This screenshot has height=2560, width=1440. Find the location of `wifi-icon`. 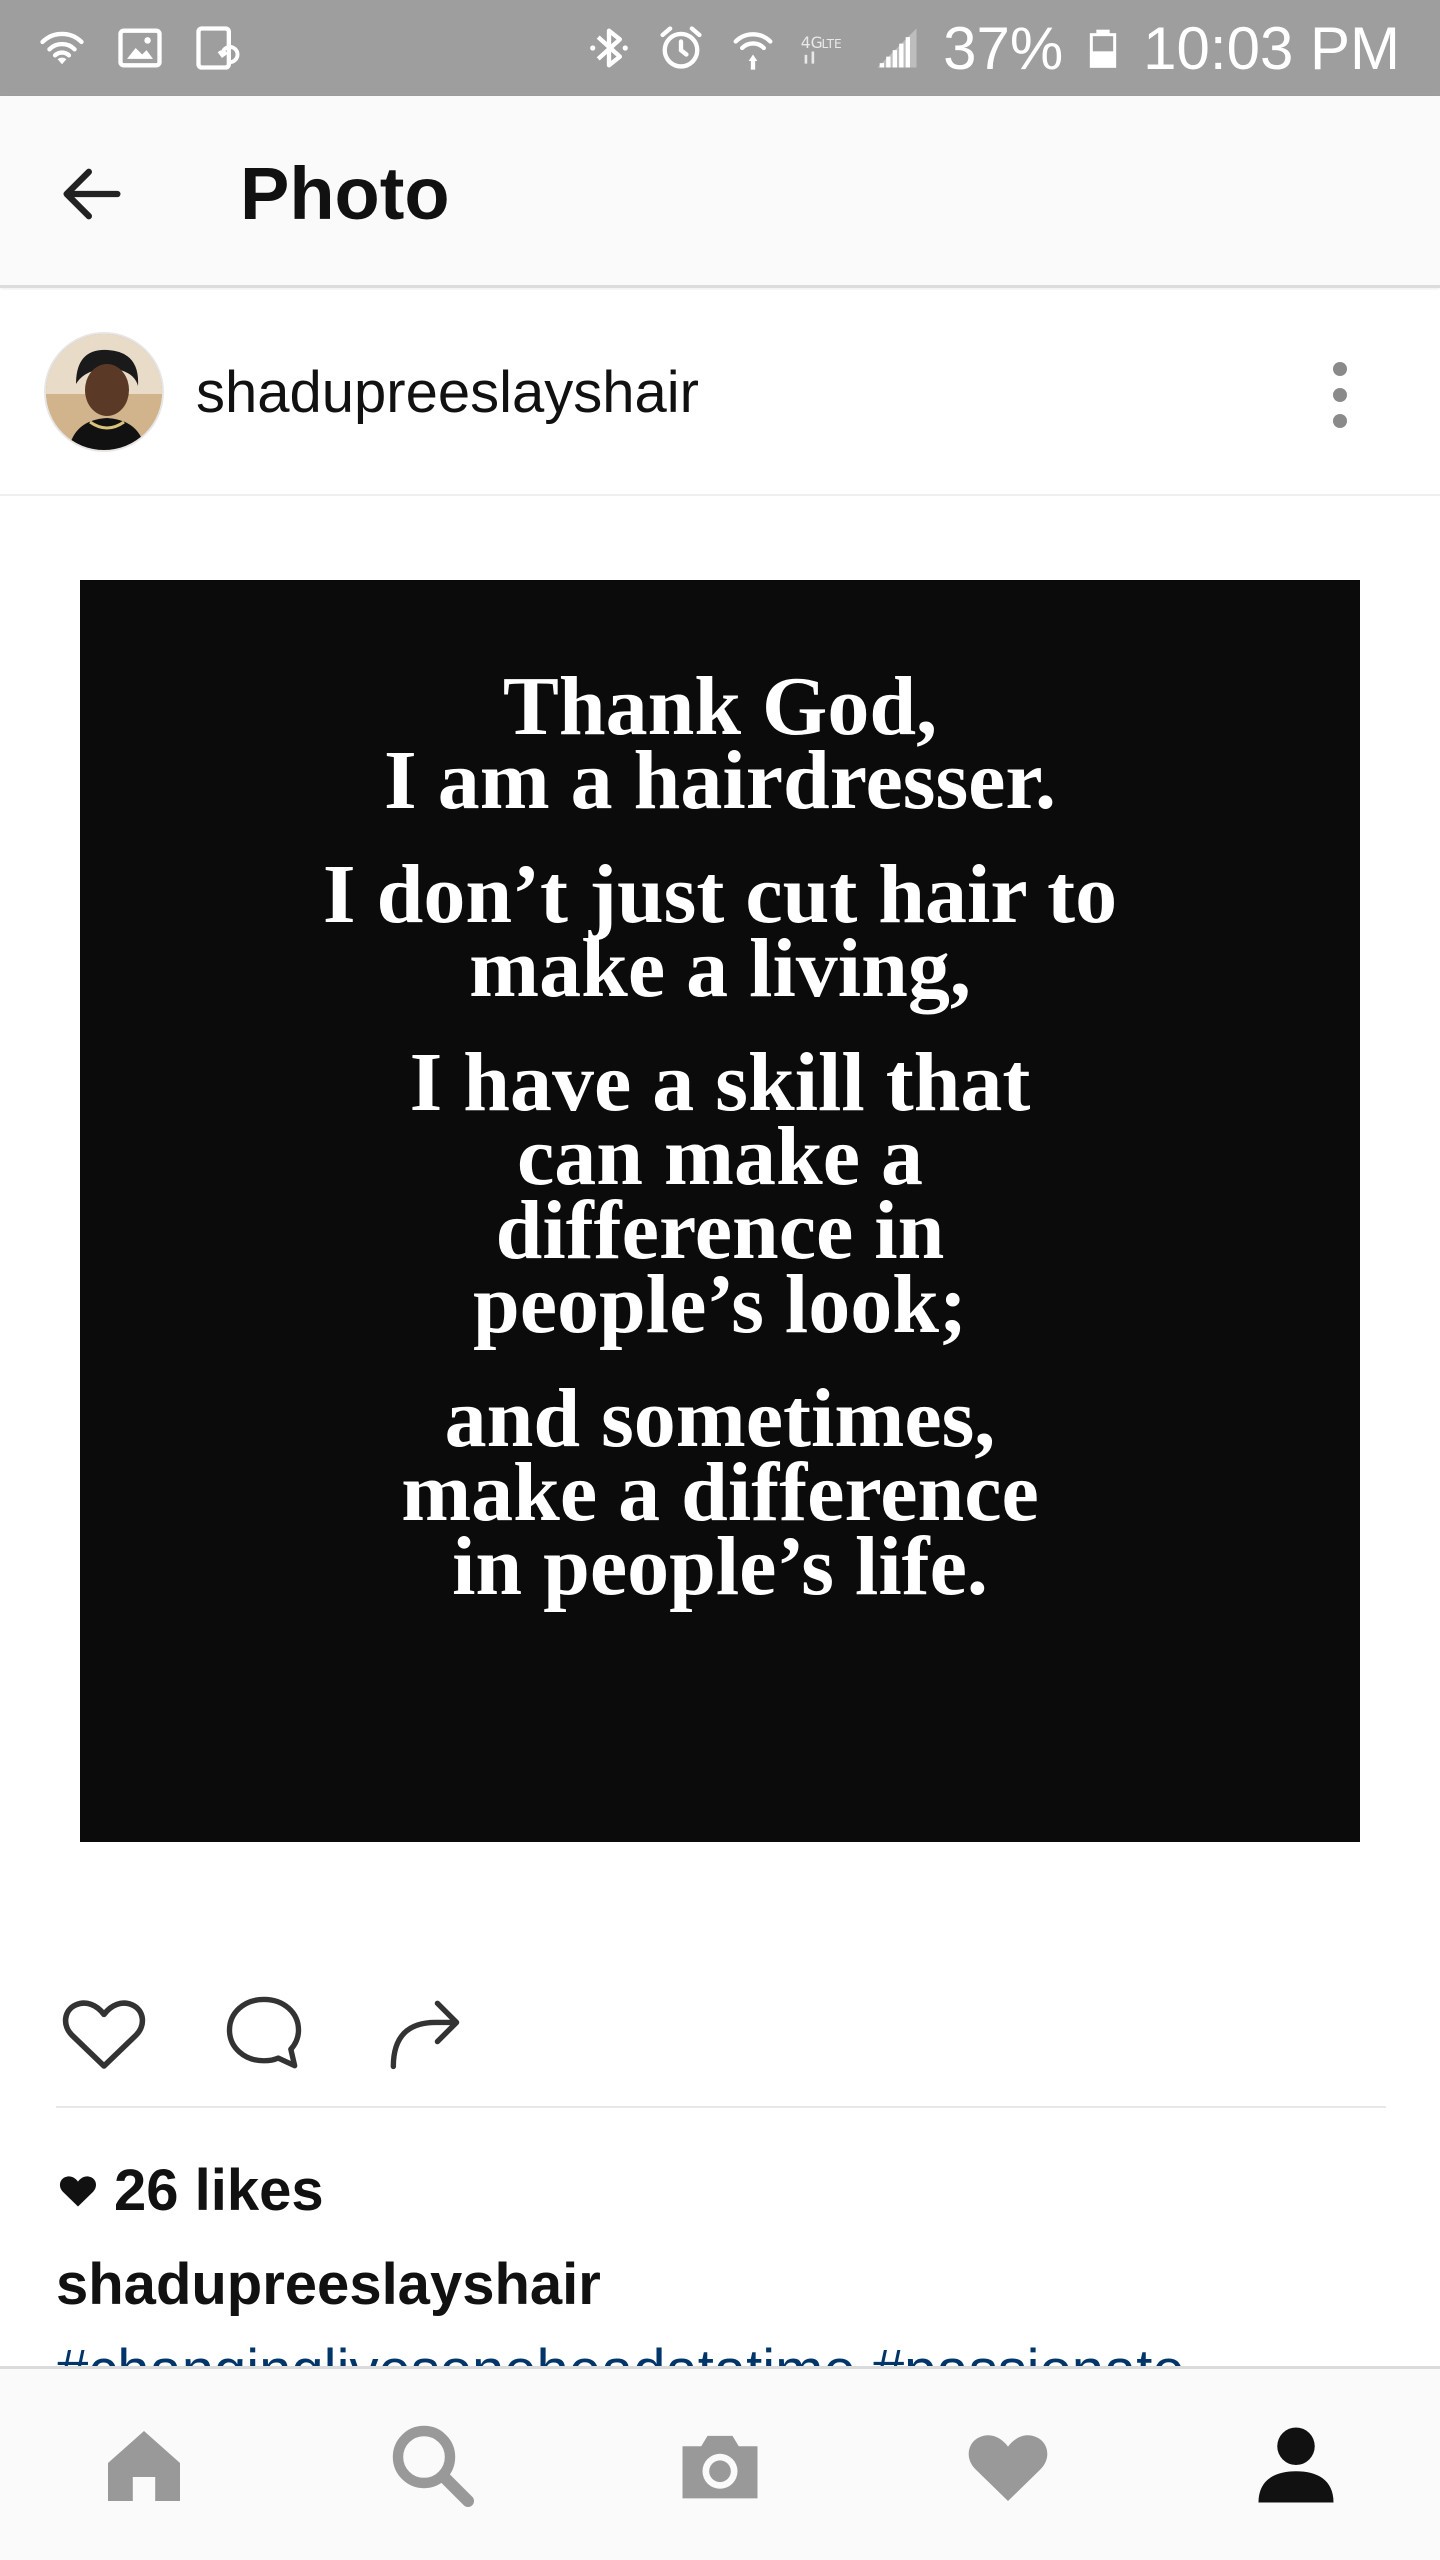

wifi-icon is located at coordinates (62, 48).